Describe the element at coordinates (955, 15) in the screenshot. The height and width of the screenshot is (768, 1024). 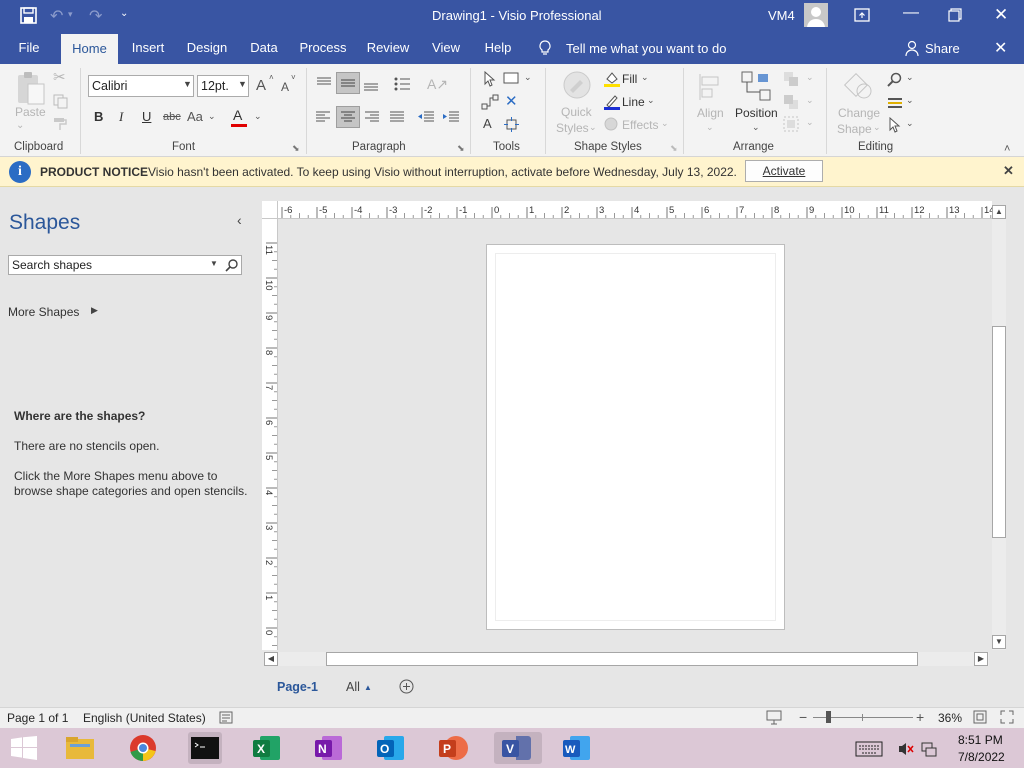
I see `restore-icon` at that location.